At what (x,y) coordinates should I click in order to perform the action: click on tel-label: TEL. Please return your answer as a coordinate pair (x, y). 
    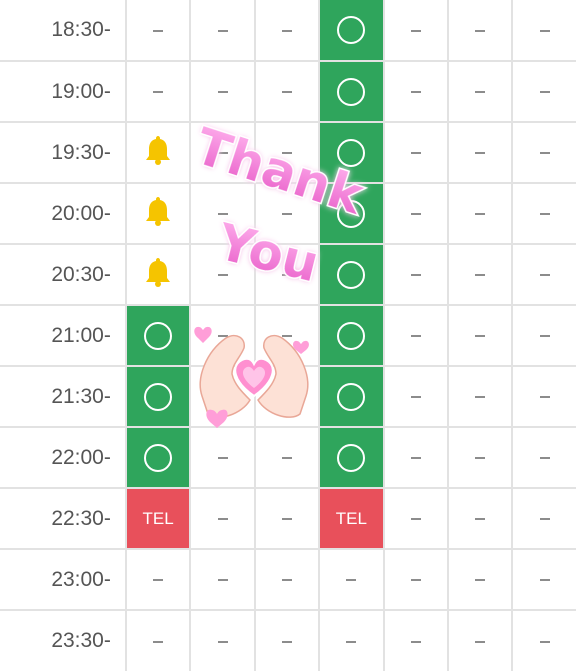
    Looking at the image, I should click on (158, 518).